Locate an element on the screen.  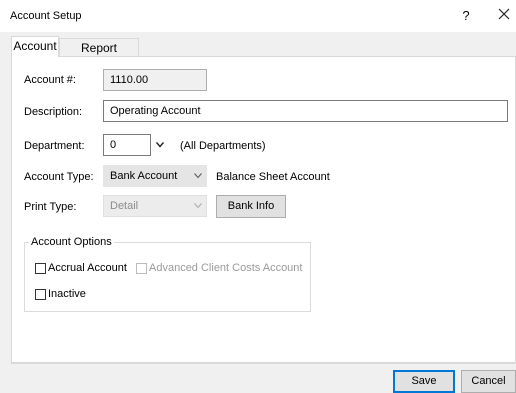
account-type-label: Account Type: is located at coordinates (59, 177).